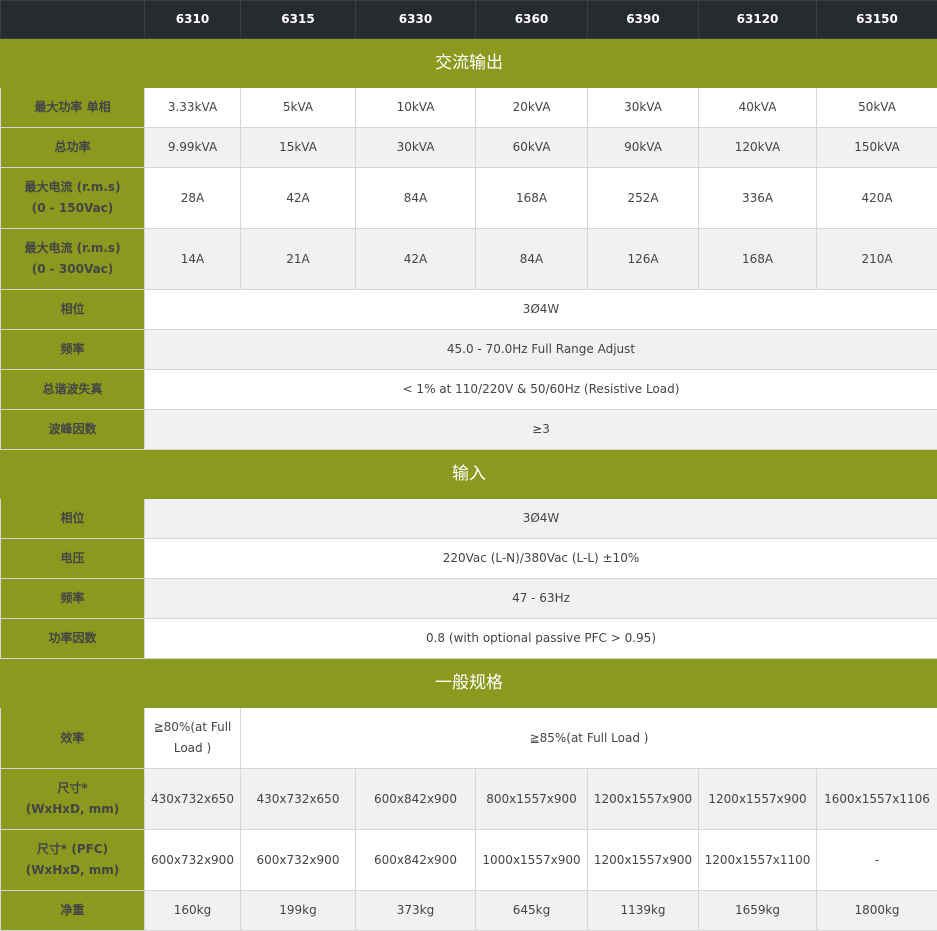  What do you see at coordinates (531, 19) in the screenshot?
I see `model-header: 6360` at bounding box center [531, 19].